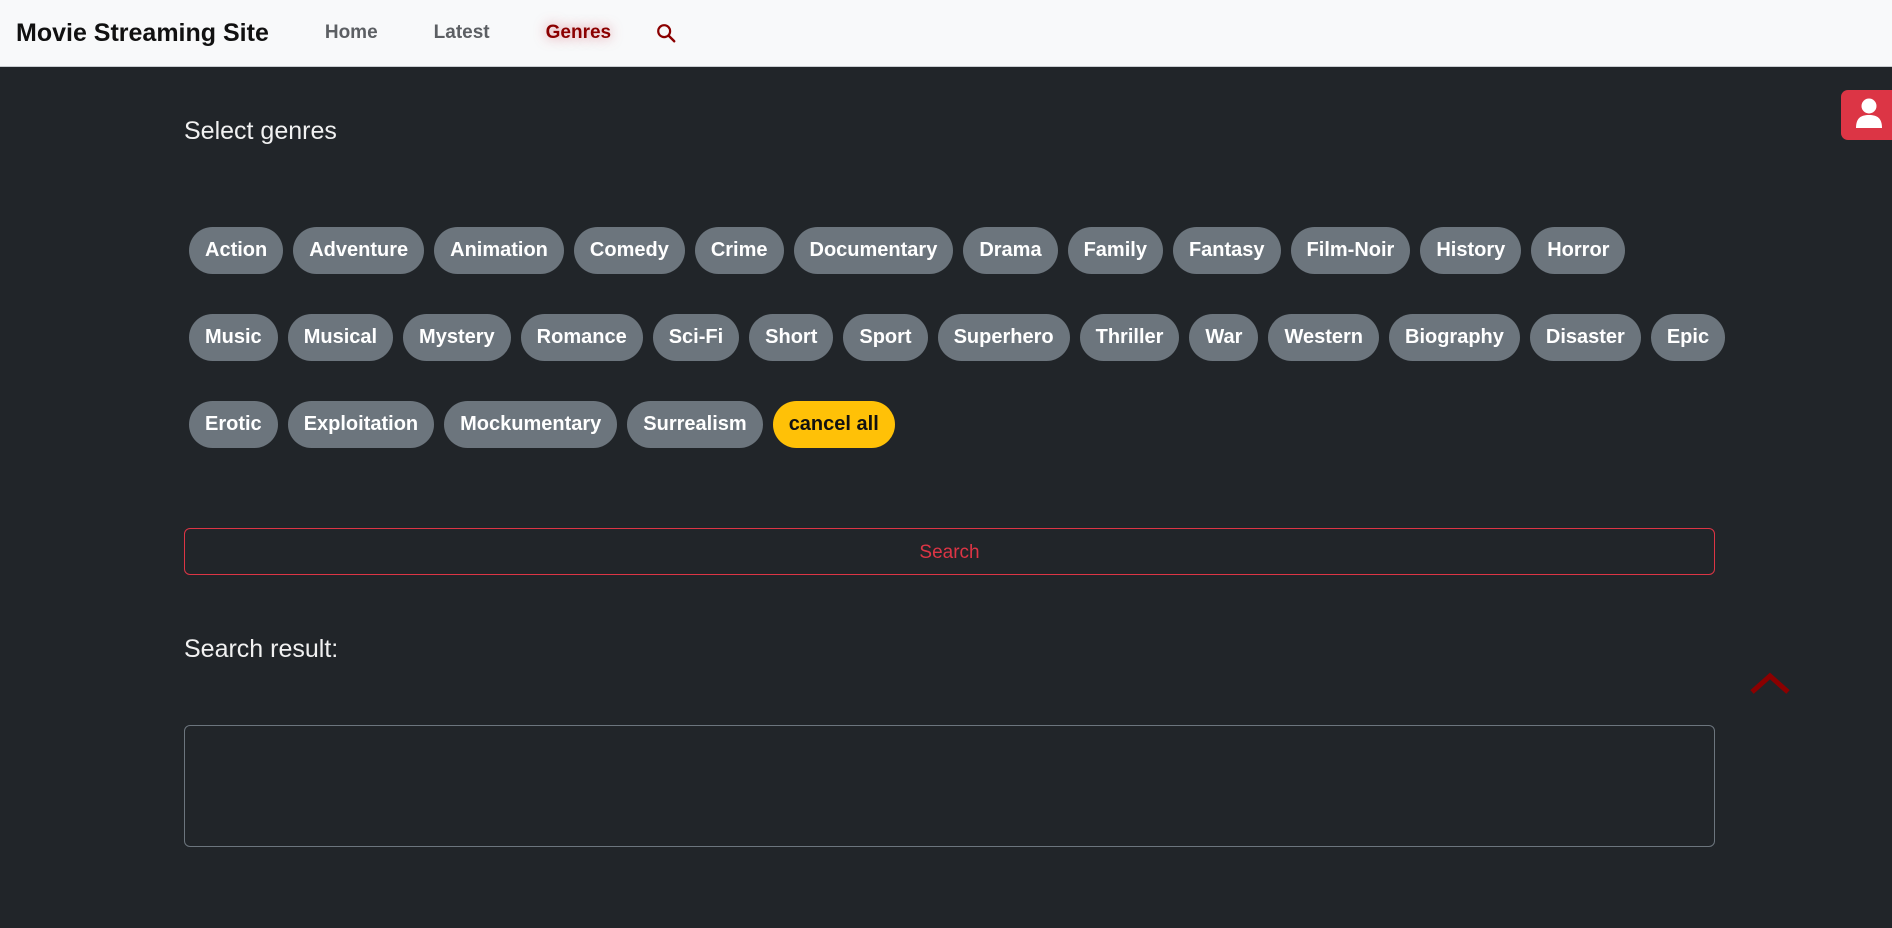 This screenshot has height=928, width=1892. What do you see at coordinates (361, 424) in the screenshot?
I see `genre-chip-exploitation: Exploitation` at bounding box center [361, 424].